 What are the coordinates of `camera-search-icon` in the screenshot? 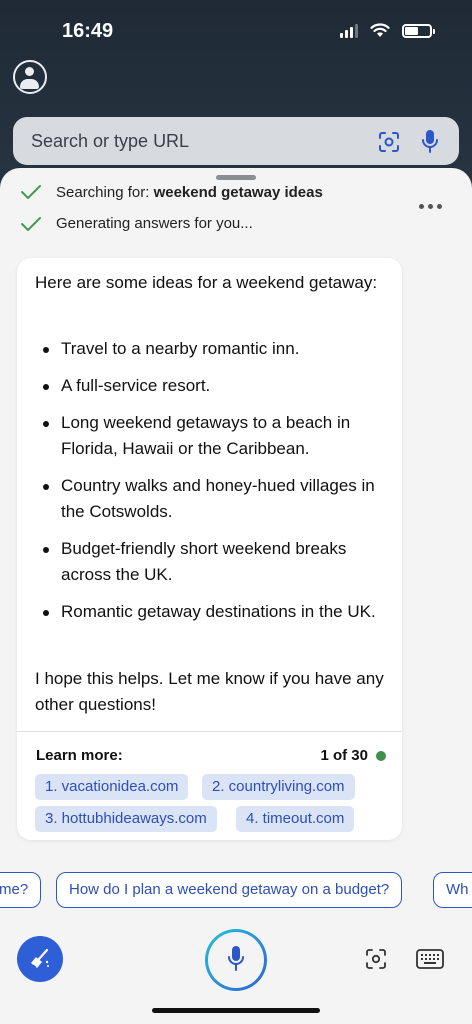 It's located at (376, 959).